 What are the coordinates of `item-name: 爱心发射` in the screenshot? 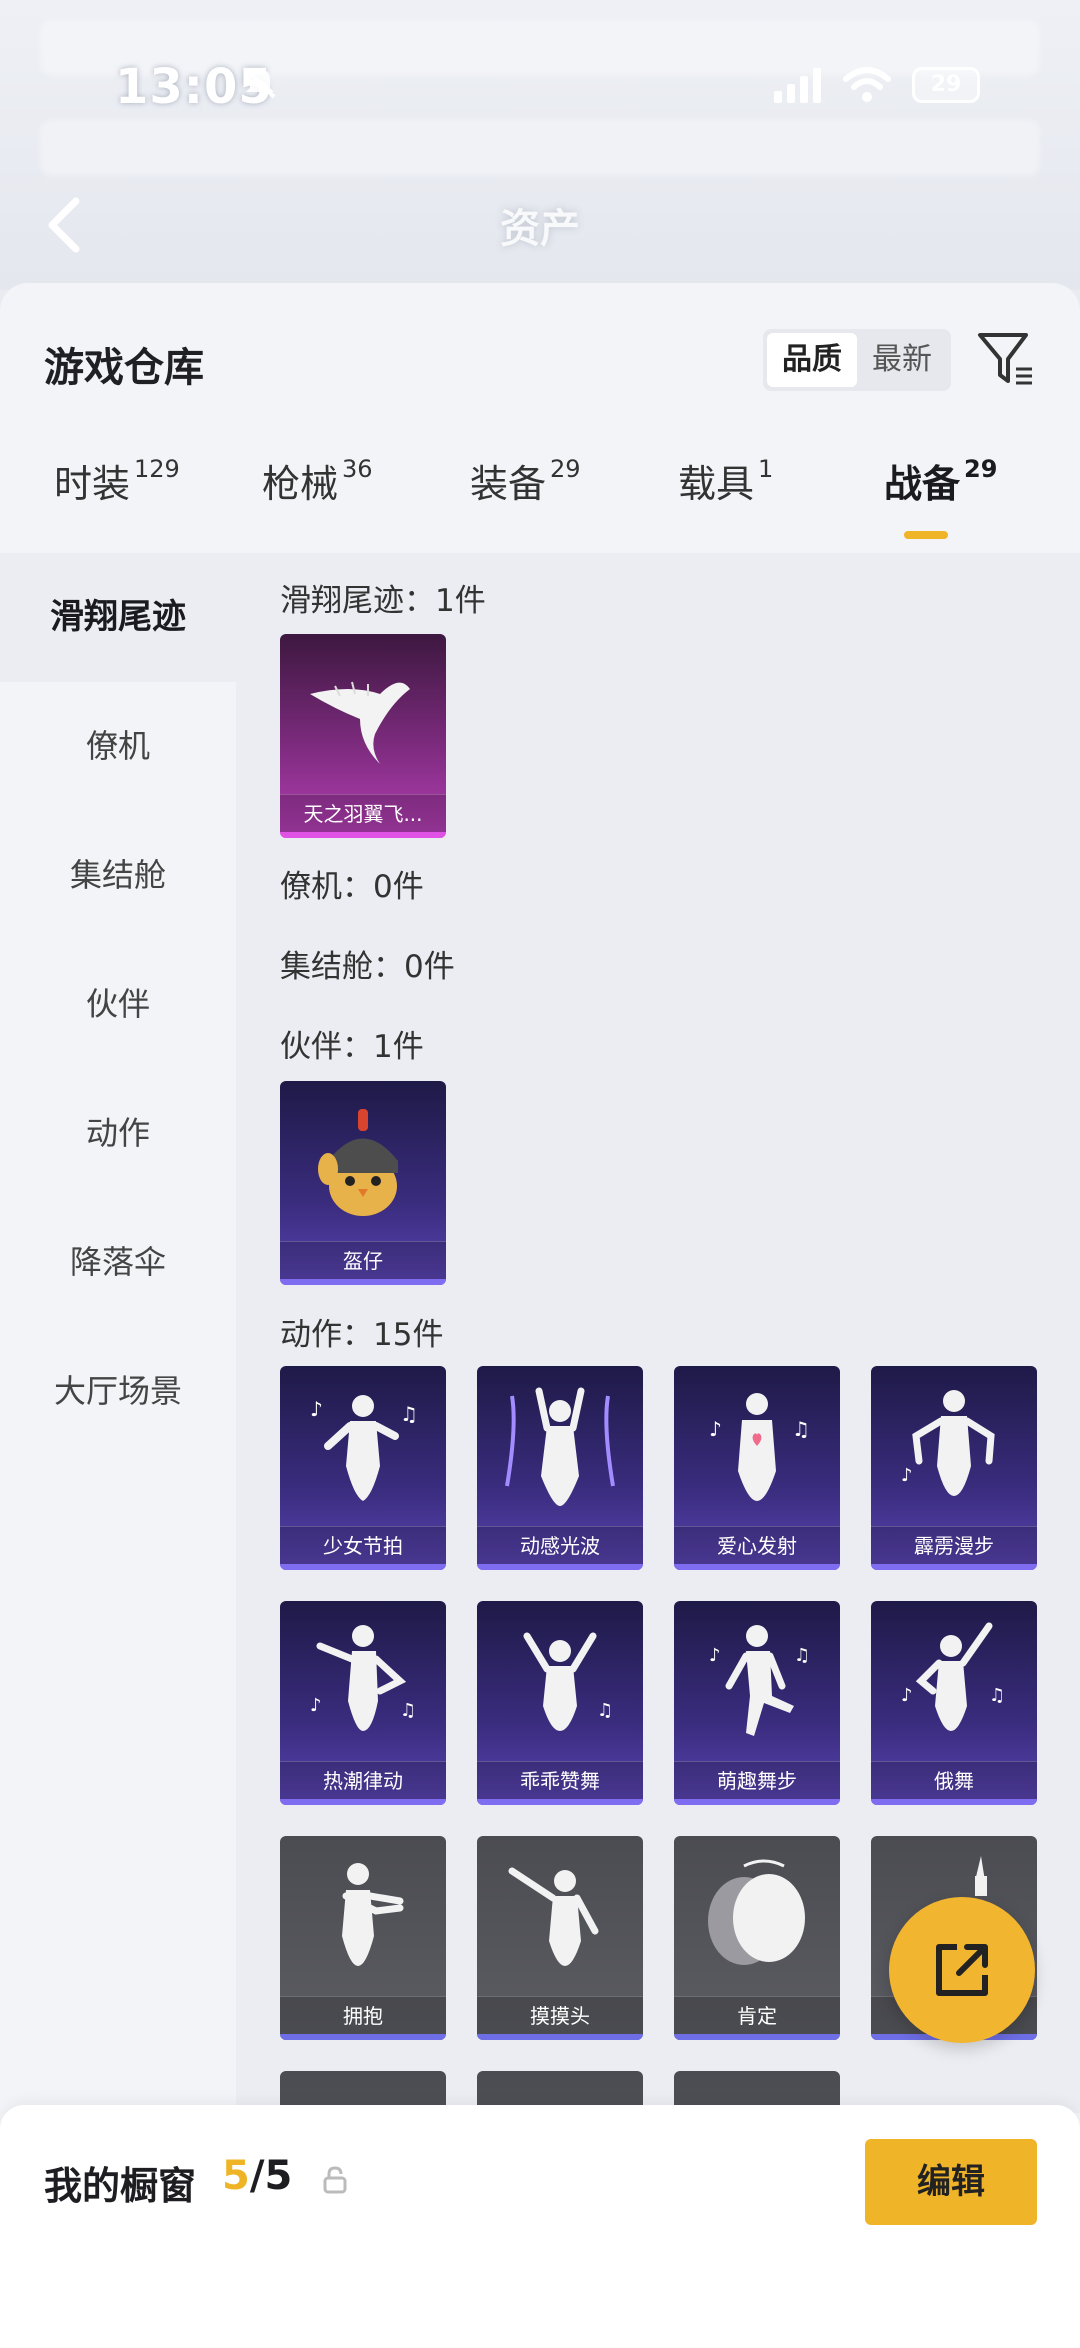 It's located at (757, 1545).